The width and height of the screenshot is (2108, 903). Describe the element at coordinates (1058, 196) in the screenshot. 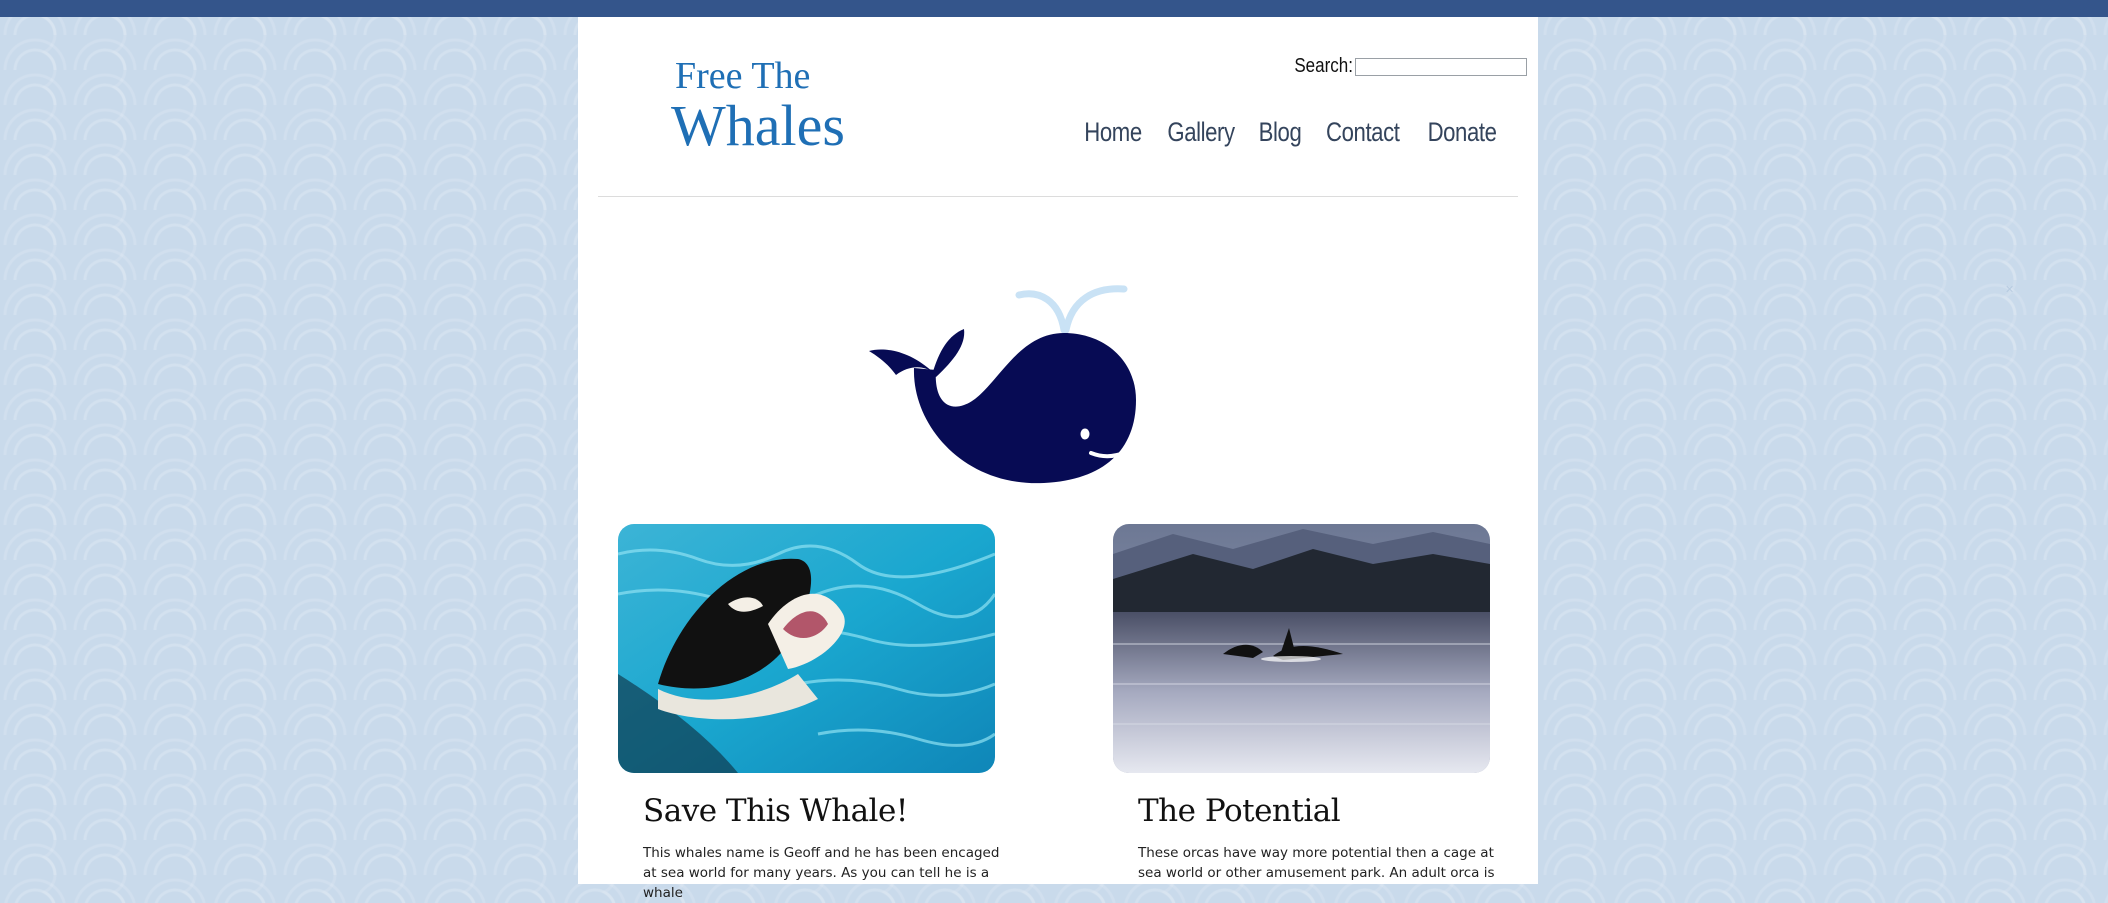

I see `header-divider` at that location.